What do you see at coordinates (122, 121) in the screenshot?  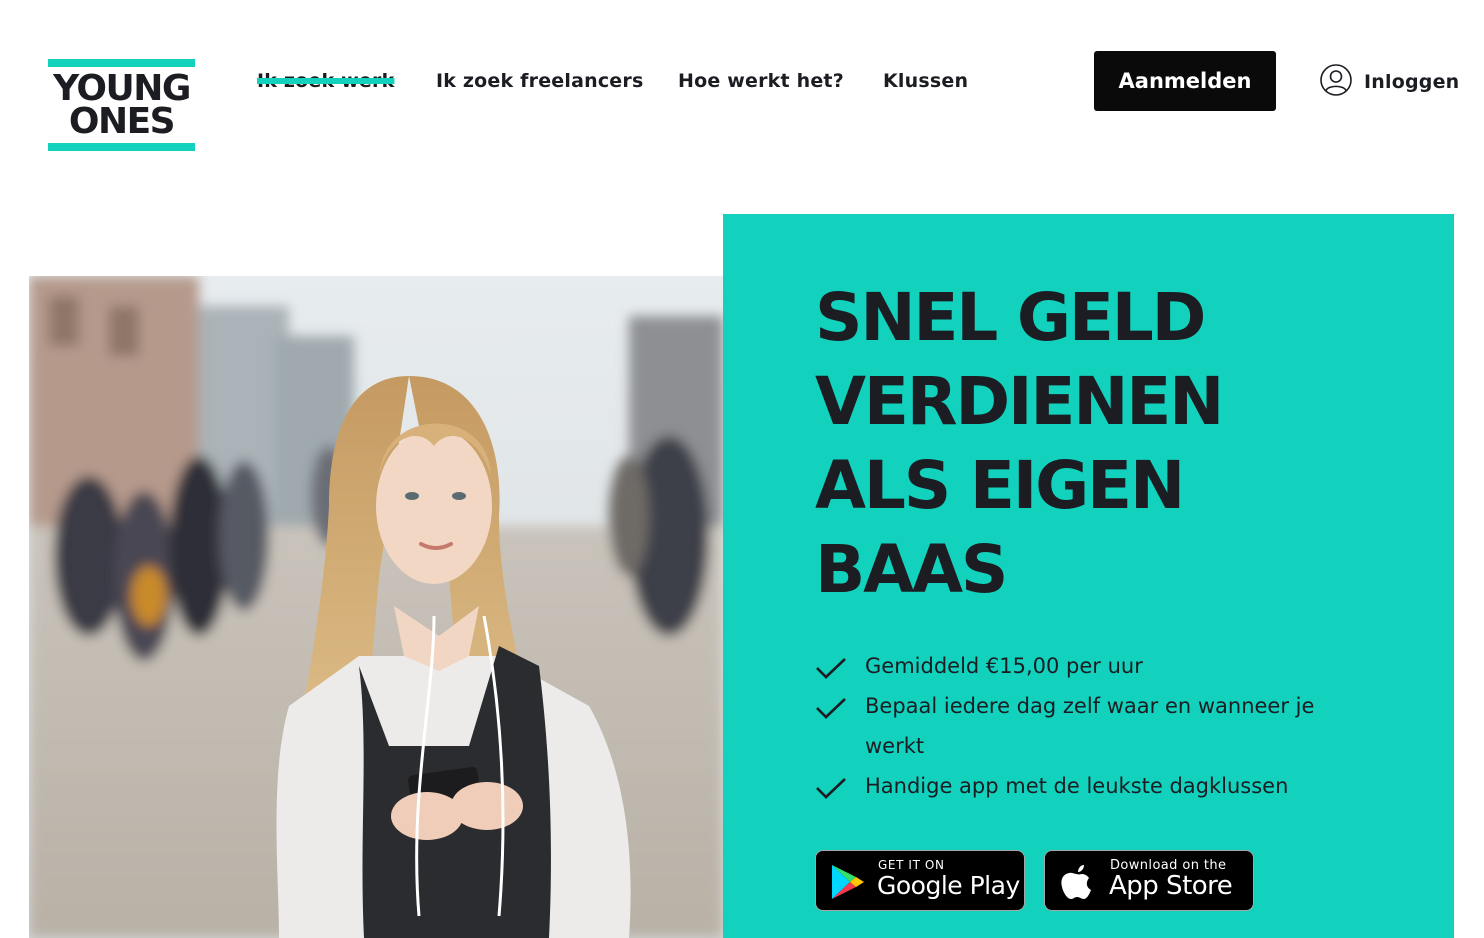 I see `logo-word-ones: ONES` at bounding box center [122, 121].